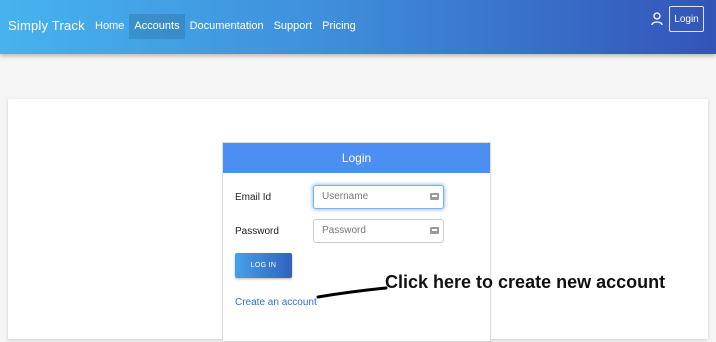 The height and width of the screenshot is (342, 716). What do you see at coordinates (257, 231) in the screenshot?
I see `password-label: Password` at bounding box center [257, 231].